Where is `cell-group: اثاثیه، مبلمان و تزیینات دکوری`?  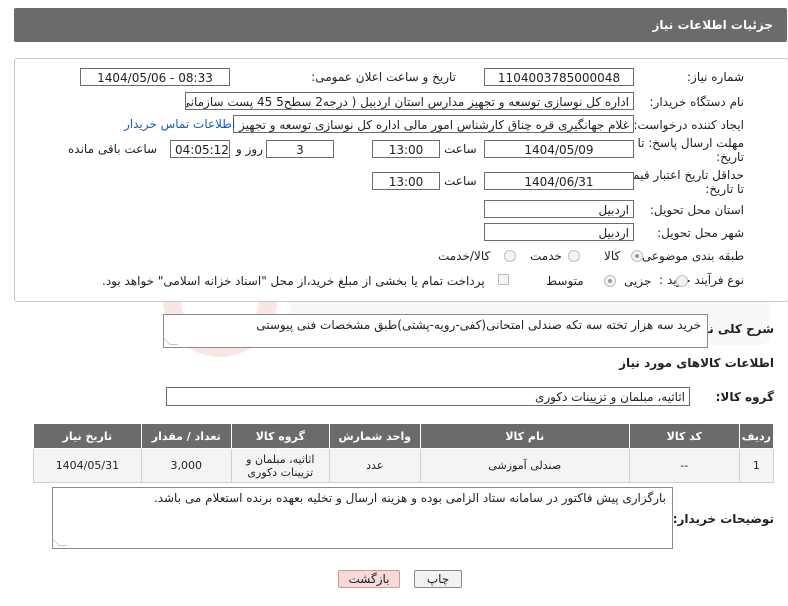
cell-group: اثاثیه، مبلمان و تزیینات دکوری is located at coordinates (280, 465).